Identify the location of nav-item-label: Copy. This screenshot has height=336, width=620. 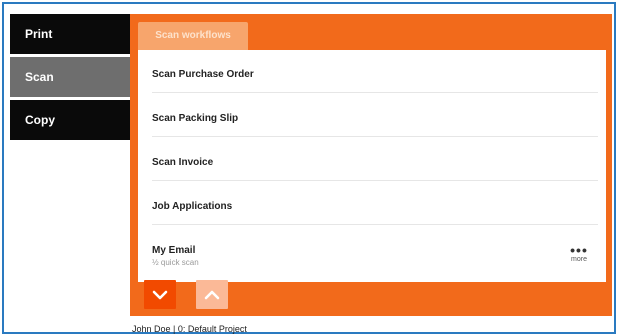
(40, 120).